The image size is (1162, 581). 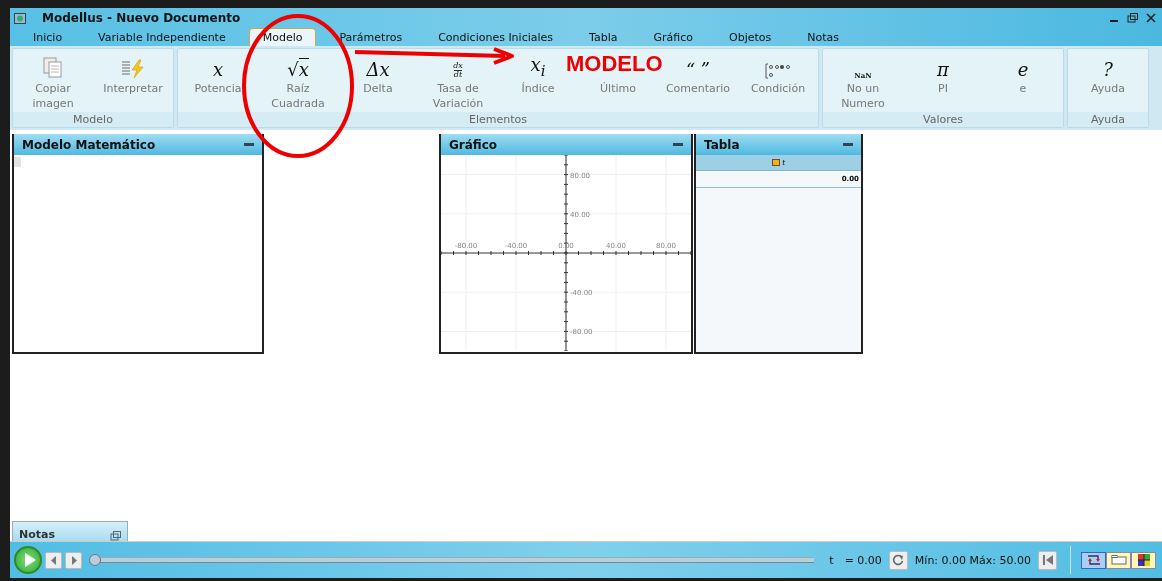 I want to click on symbol-icon: “ ”, so click(x=698, y=70).